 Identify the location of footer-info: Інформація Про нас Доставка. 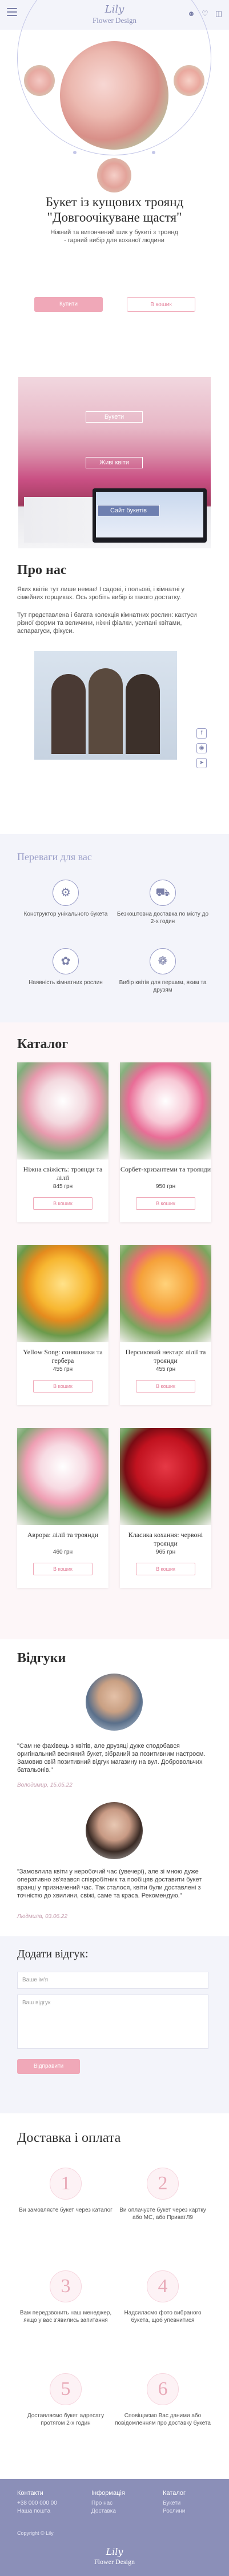
(125, 2502).